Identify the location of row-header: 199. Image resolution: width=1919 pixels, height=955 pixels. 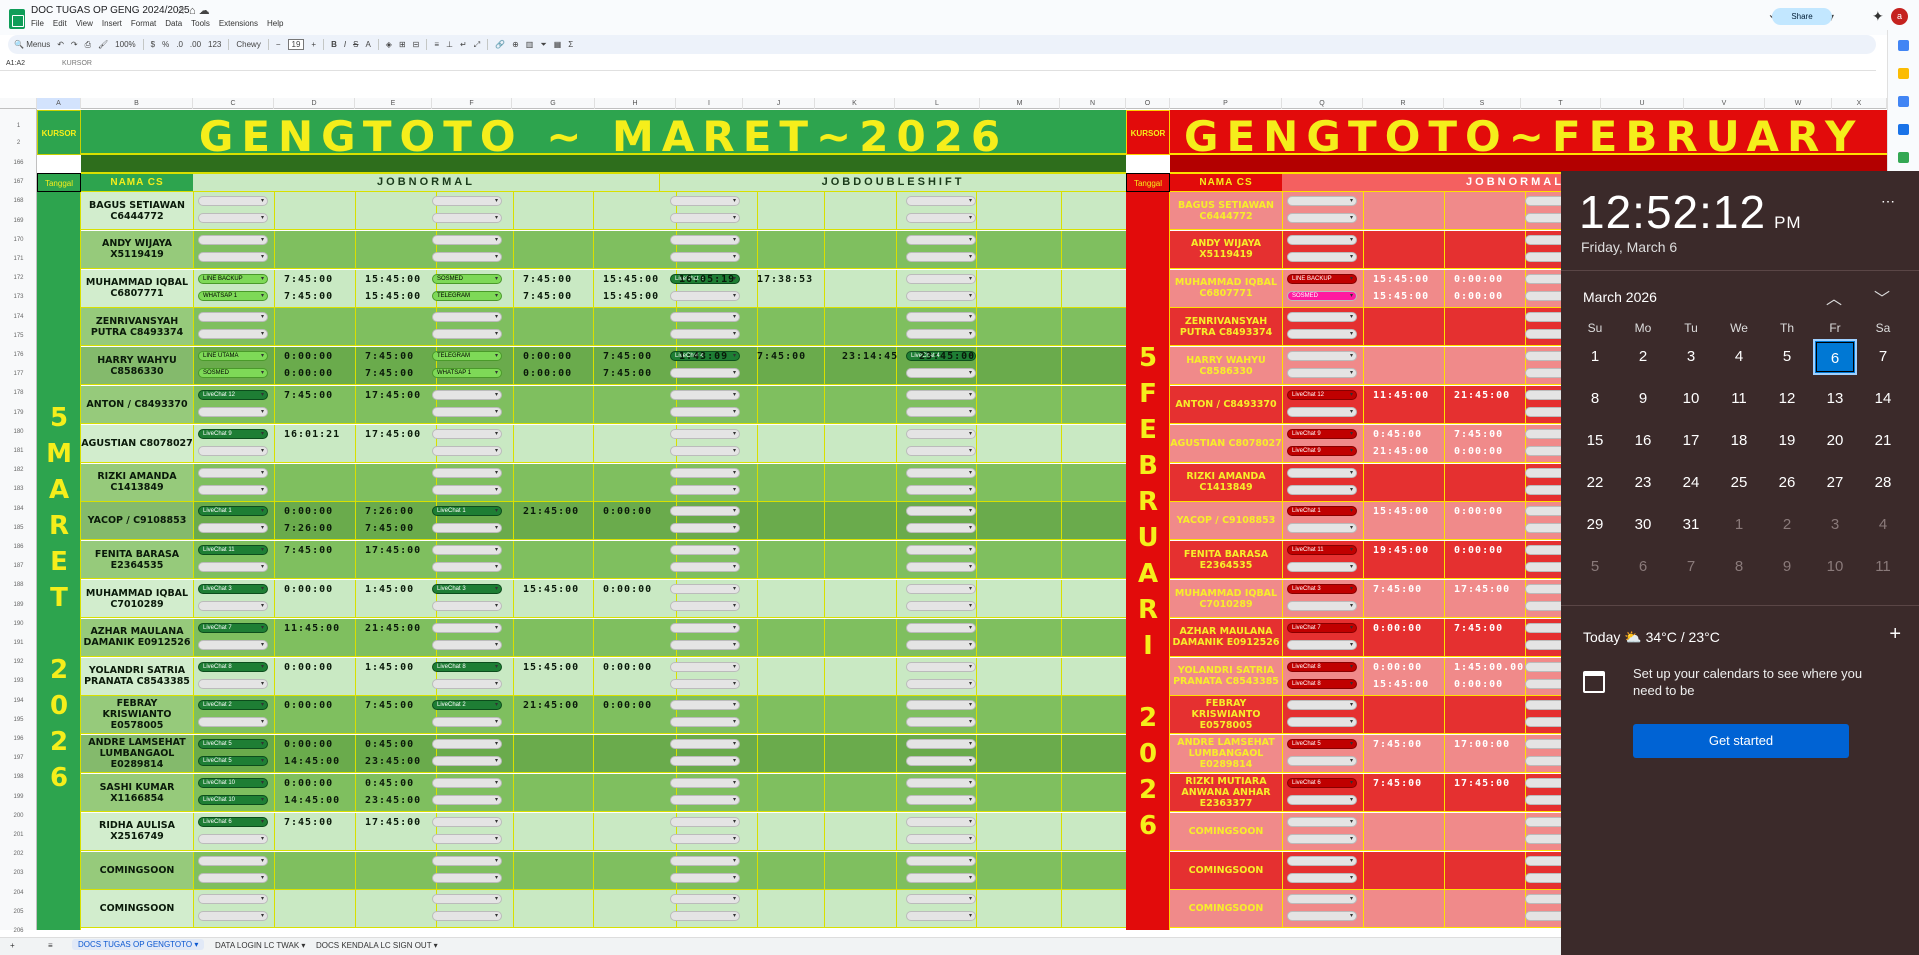
(18, 797).